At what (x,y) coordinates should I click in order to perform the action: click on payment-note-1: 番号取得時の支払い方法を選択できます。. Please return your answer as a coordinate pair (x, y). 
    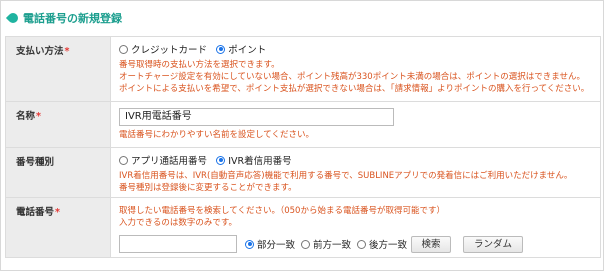
    Looking at the image, I should click on (199, 64).